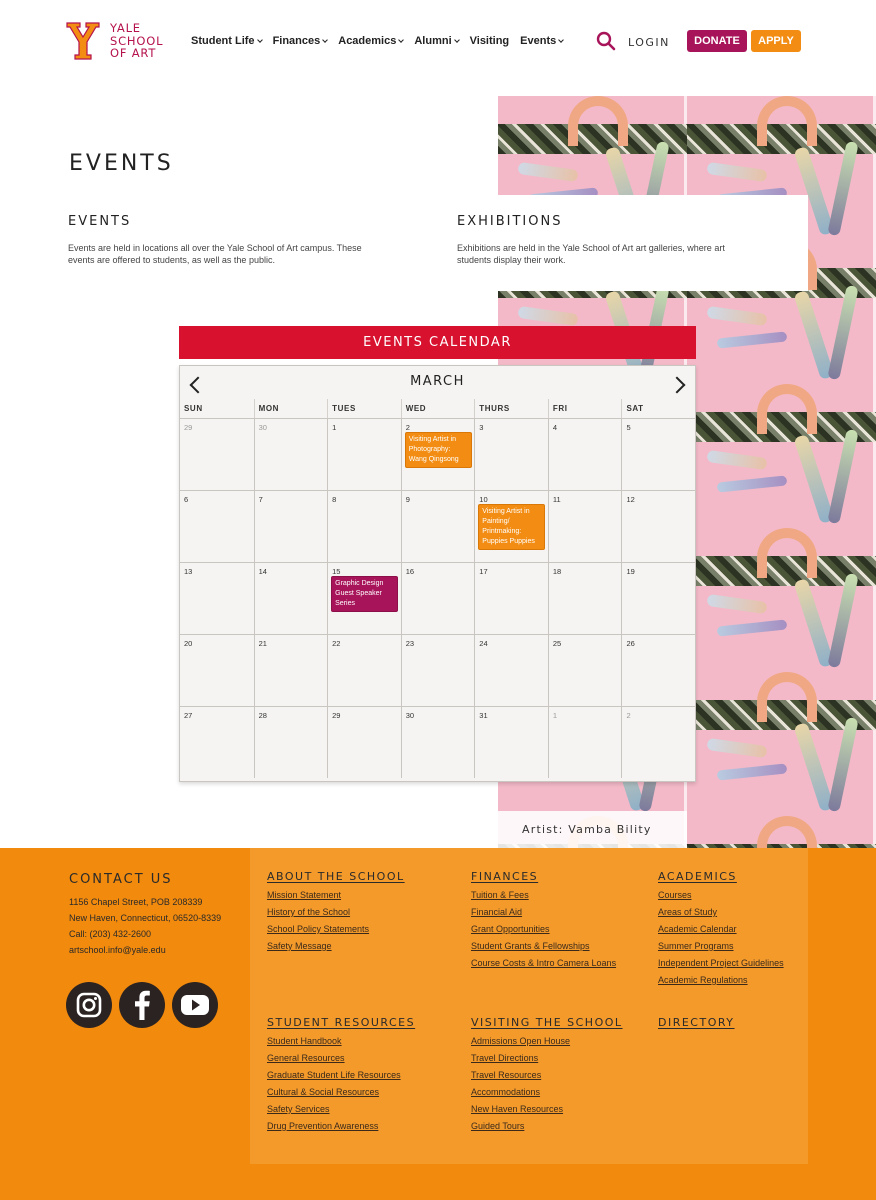 The image size is (876, 1200). Describe the element at coordinates (543, 929) in the screenshot. I see `footer-link: Grant Opportunities` at that location.